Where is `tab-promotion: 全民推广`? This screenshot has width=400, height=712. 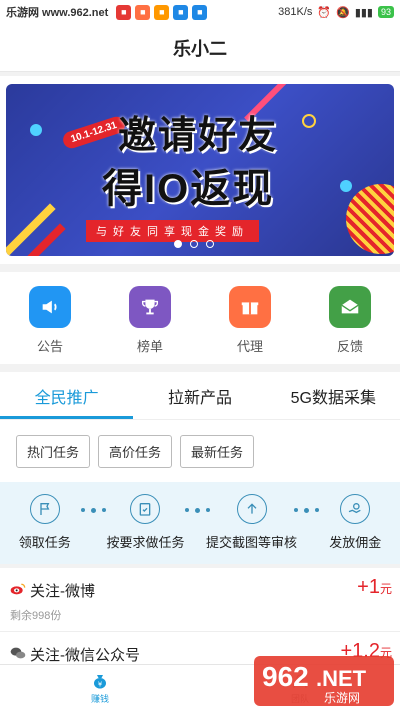 tab-promotion: 全民推广 is located at coordinates (67, 395).